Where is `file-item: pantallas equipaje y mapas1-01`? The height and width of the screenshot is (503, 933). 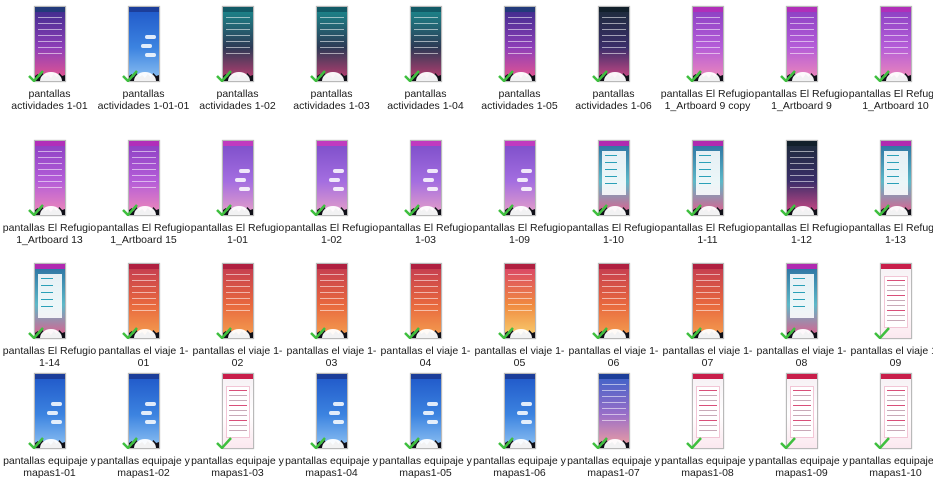 file-item: pantallas equipaje y mapas1-01 is located at coordinates (49, 426).